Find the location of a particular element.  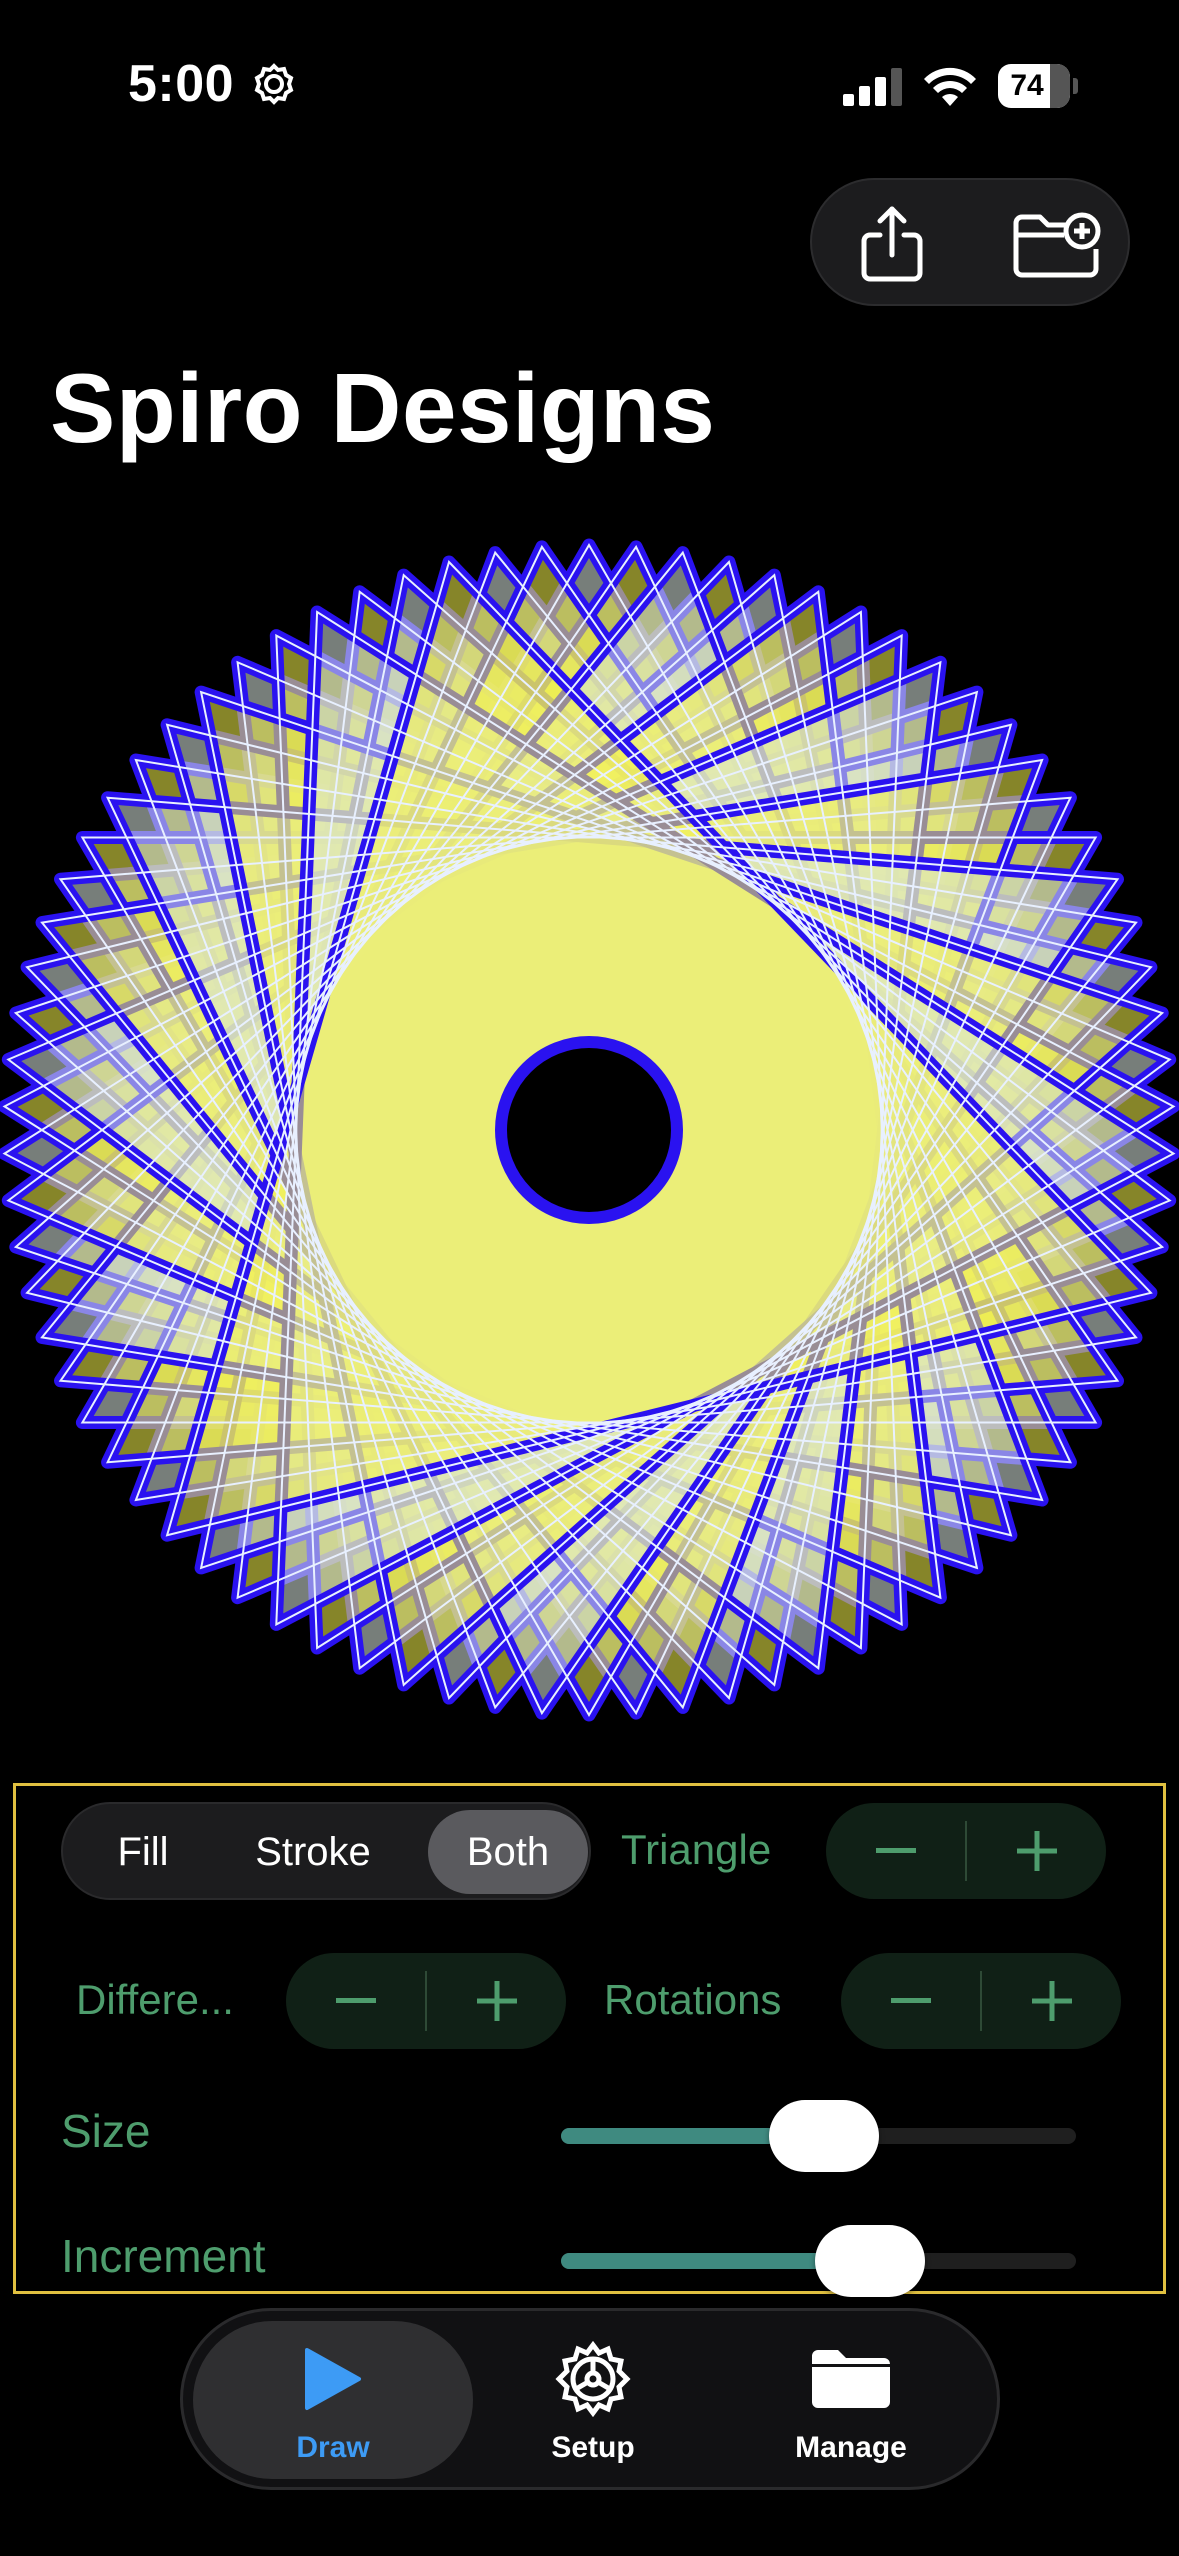

shape-increment-button is located at coordinates (1036, 1851).